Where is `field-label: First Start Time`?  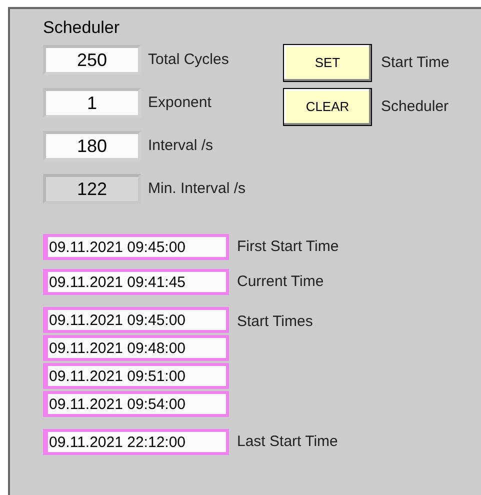
field-label: First Start Time is located at coordinates (288, 246).